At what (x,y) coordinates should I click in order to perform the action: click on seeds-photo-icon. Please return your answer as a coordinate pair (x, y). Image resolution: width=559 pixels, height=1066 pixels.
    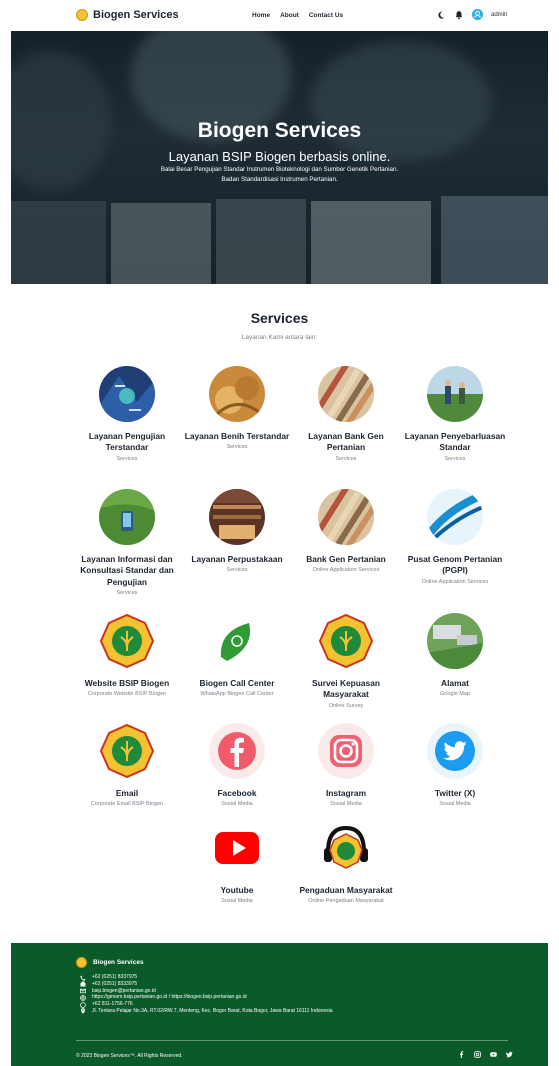
    Looking at the image, I should click on (237, 394).